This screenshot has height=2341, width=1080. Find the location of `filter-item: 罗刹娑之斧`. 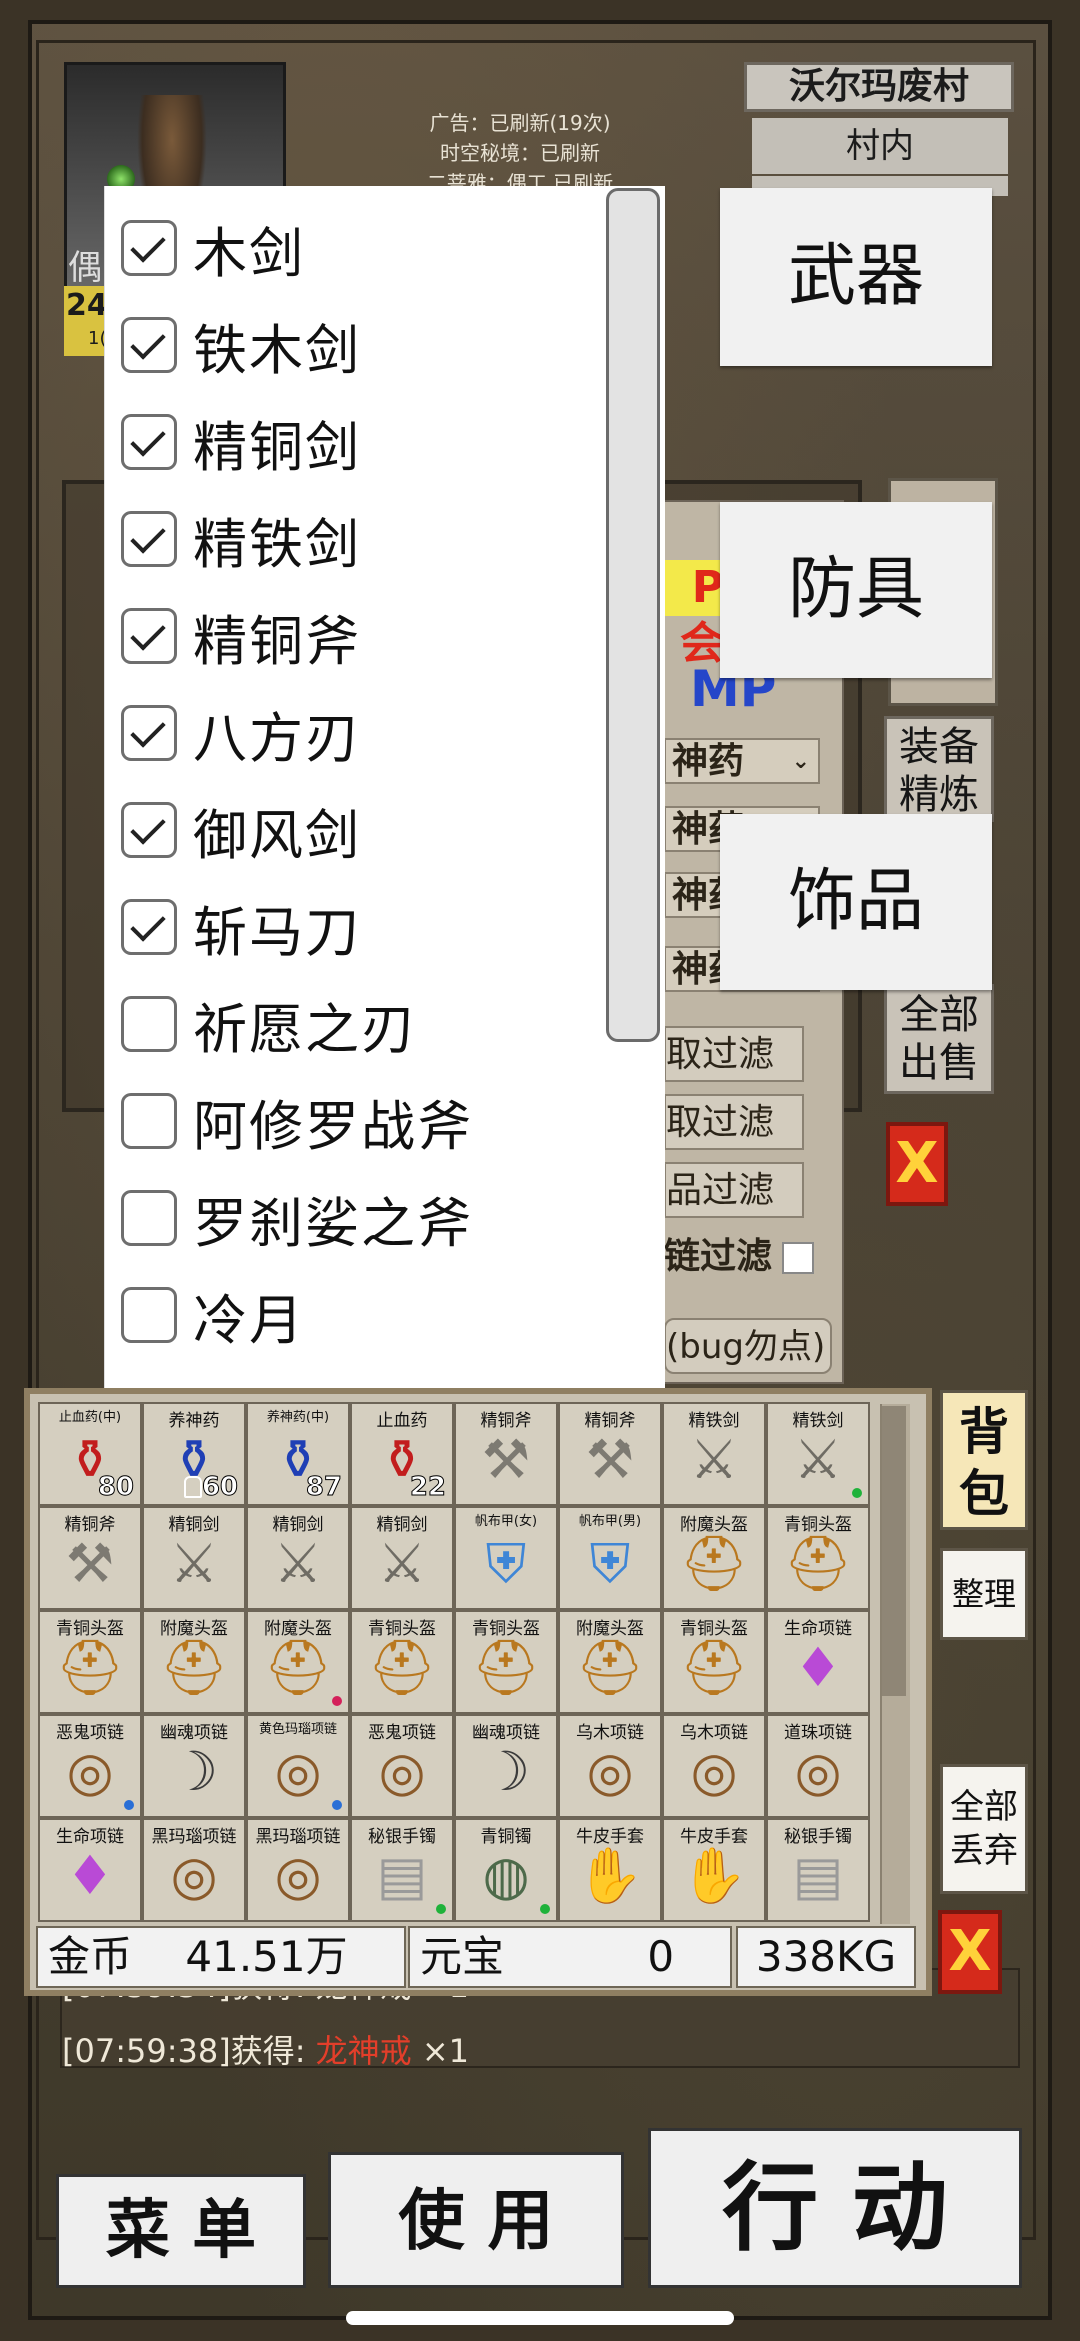

filter-item: 罗刹娑之斧 is located at coordinates (297, 1220).